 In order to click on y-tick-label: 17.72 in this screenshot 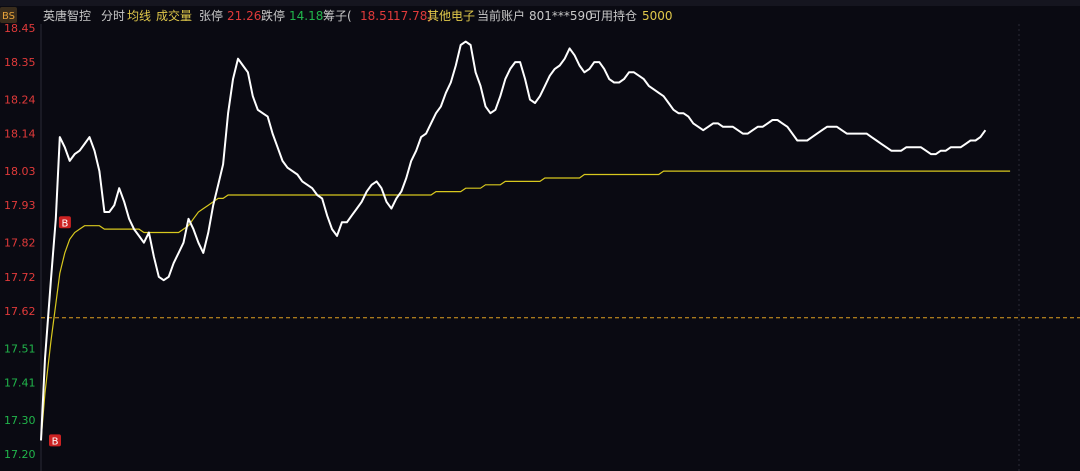, I will do `click(20, 277)`.